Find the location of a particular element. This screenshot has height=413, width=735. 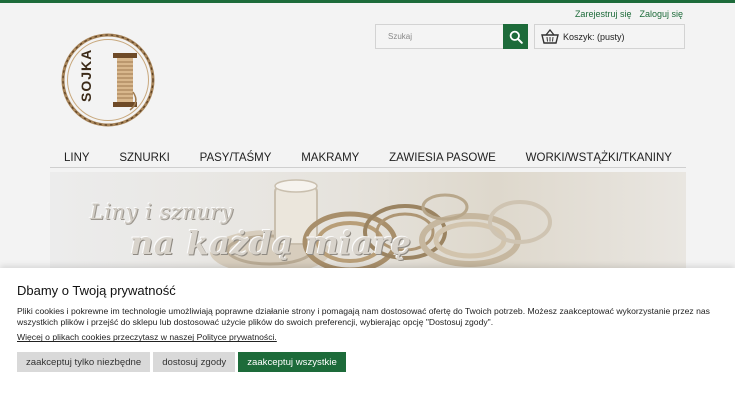

search-button is located at coordinates (515, 36).